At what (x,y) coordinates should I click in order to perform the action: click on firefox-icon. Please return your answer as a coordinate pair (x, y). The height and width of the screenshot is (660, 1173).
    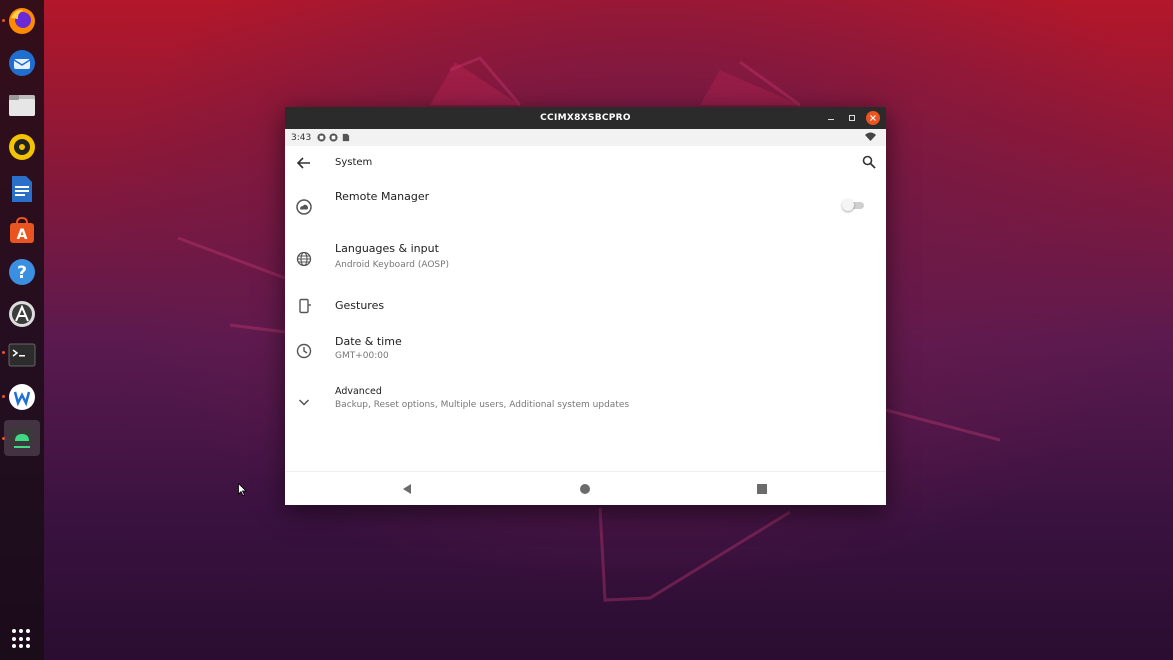
    Looking at the image, I should click on (22, 21).